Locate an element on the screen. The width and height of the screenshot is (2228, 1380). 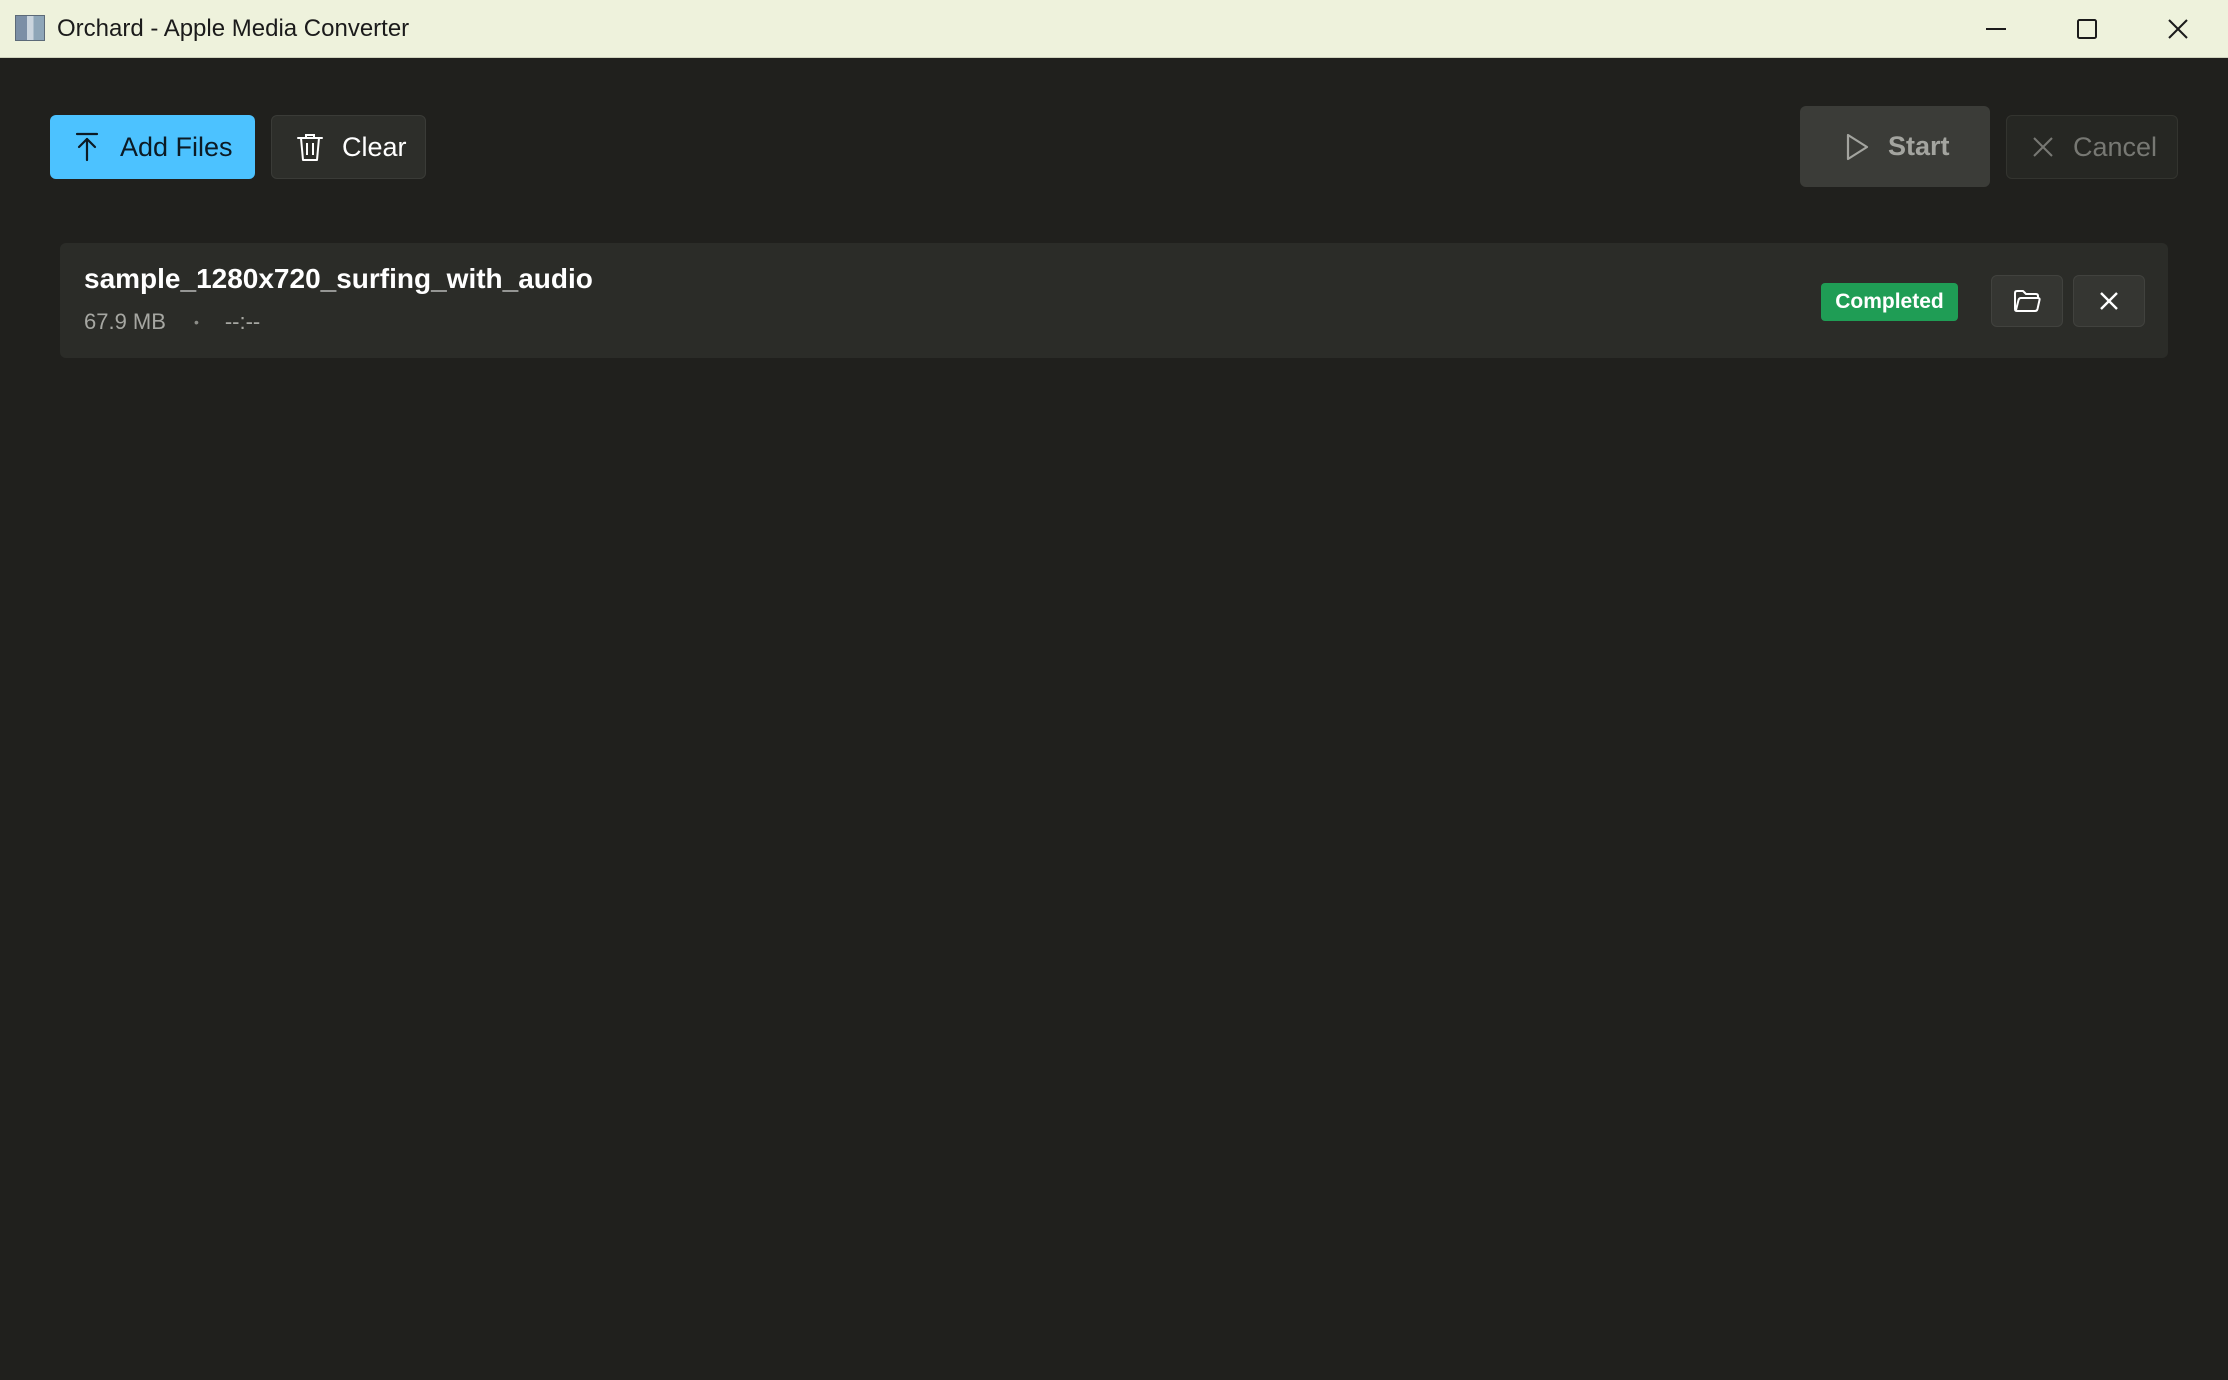
status-badge: Completed is located at coordinates (1889, 302).